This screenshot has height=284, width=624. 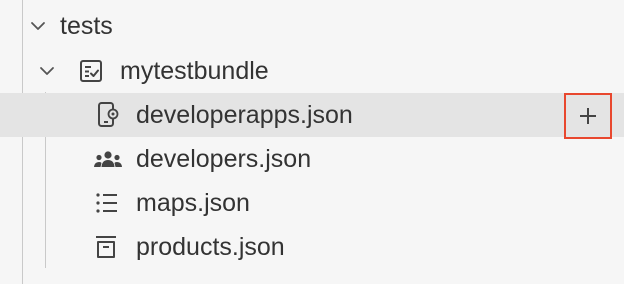 I want to click on people-icon, so click(x=107, y=159).